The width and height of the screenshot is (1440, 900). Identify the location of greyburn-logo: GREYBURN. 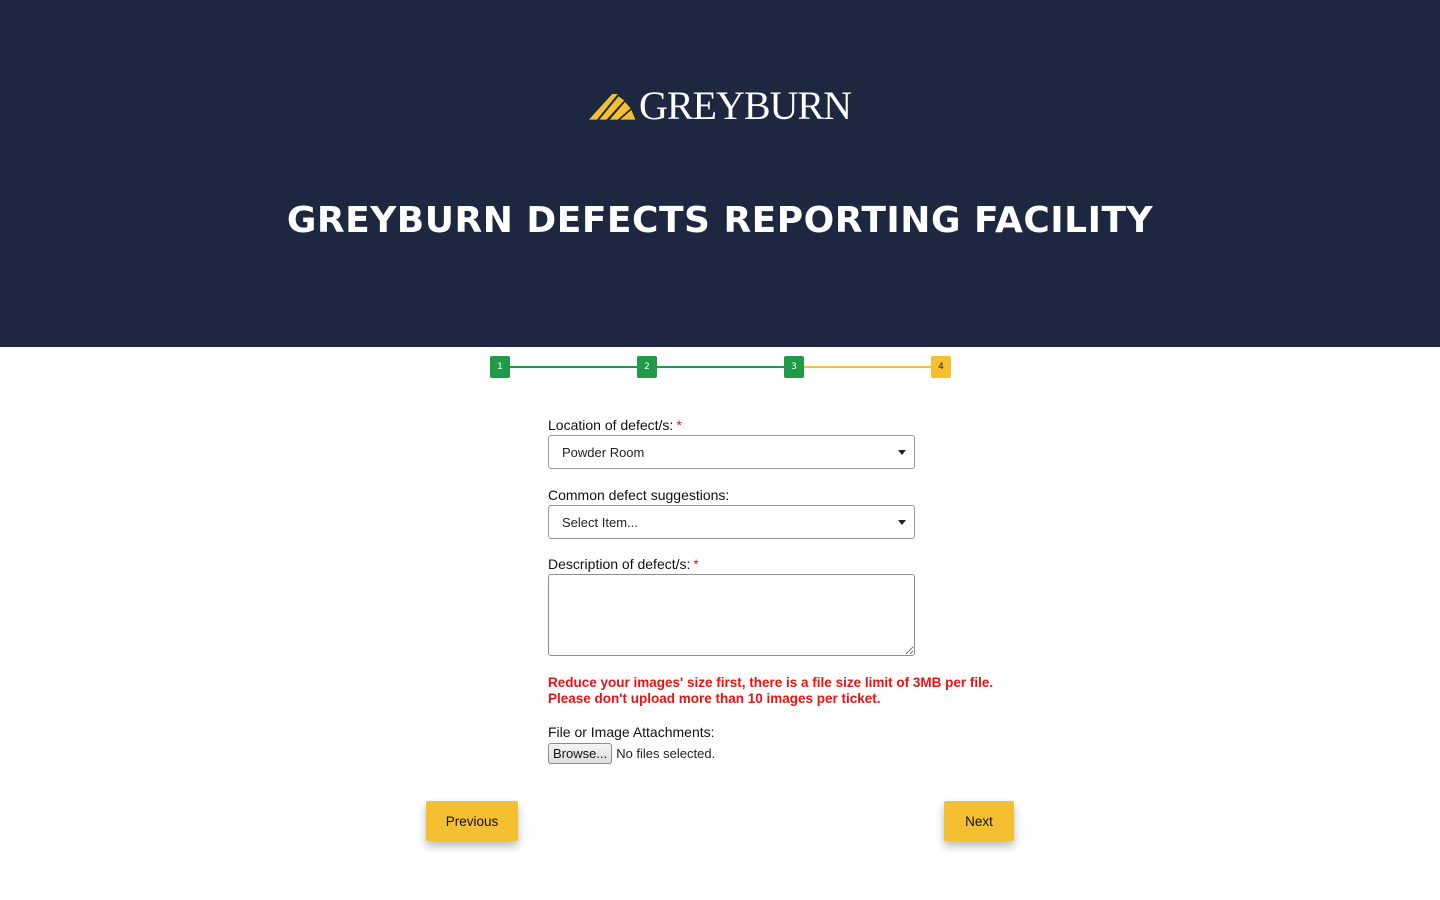
(720, 105).